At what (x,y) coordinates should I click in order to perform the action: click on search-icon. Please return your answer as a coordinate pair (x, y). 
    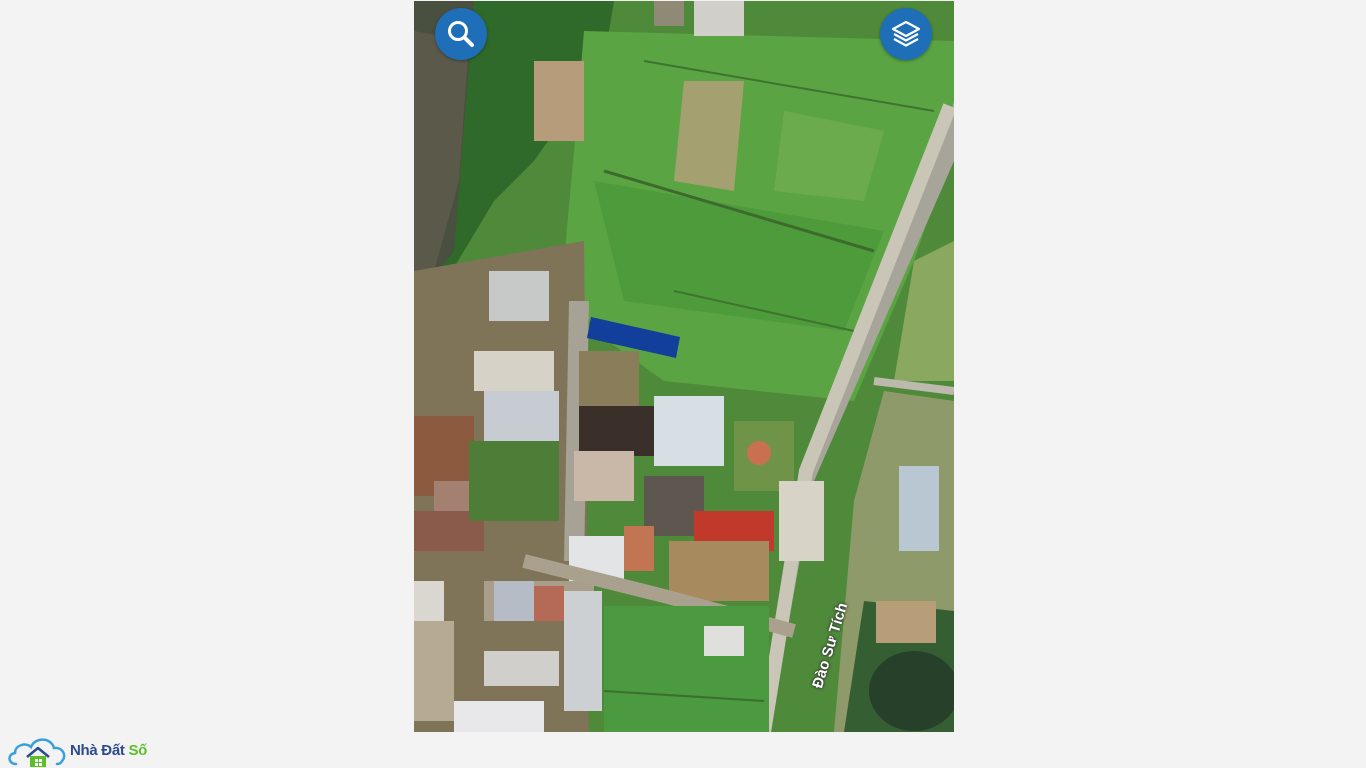
    Looking at the image, I should click on (461, 34).